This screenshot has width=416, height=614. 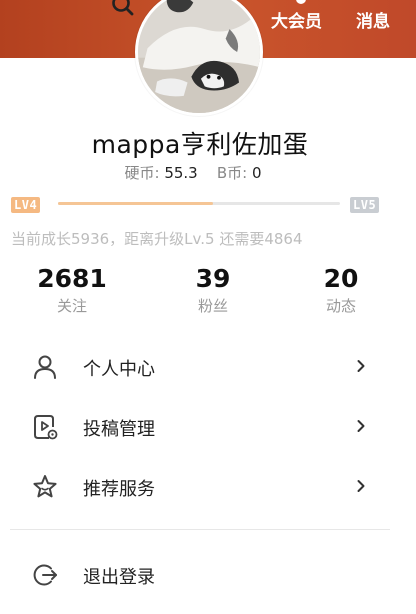 What do you see at coordinates (208, 575) in the screenshot?
I see `menu-item-logout: 退出登录` at bounding box center [208, 575].